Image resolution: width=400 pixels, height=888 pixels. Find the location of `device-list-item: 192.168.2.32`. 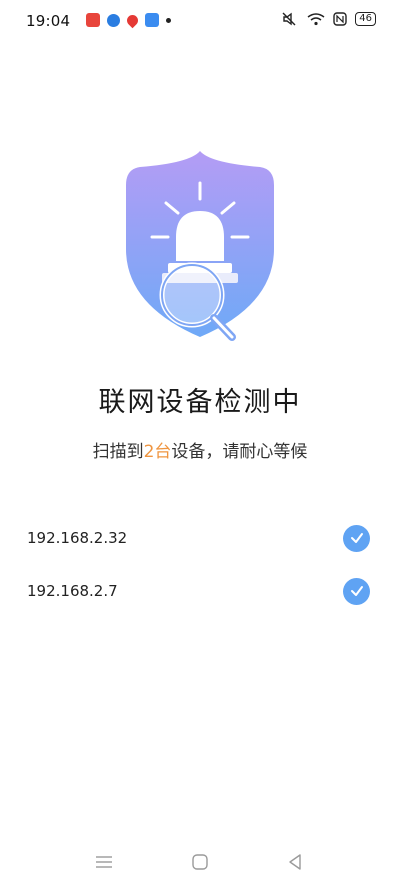

device-list-item: 192.168.2.32 is located at coordinates (200, 538).